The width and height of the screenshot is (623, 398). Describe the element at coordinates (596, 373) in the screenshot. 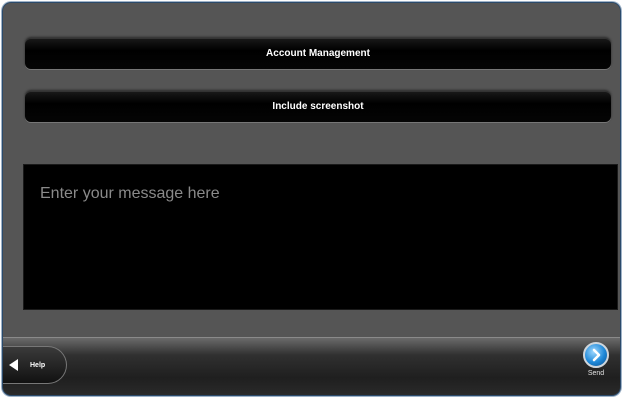

I see `send-label: Send` at that location.